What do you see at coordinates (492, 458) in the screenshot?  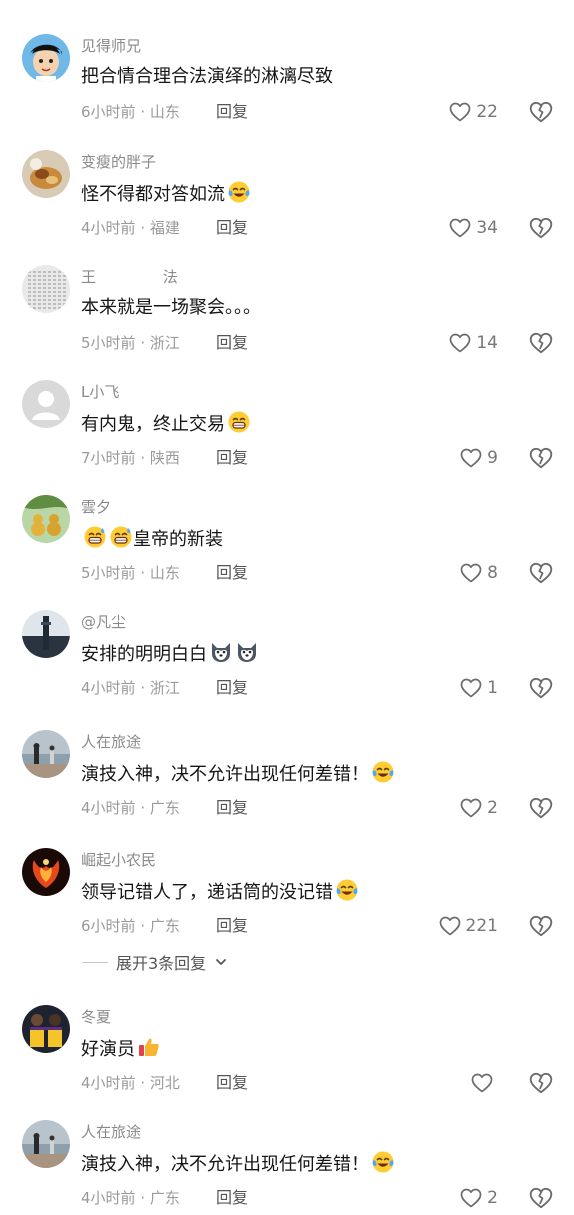 I see `like-count: 9` at bounding box center [492, 458].